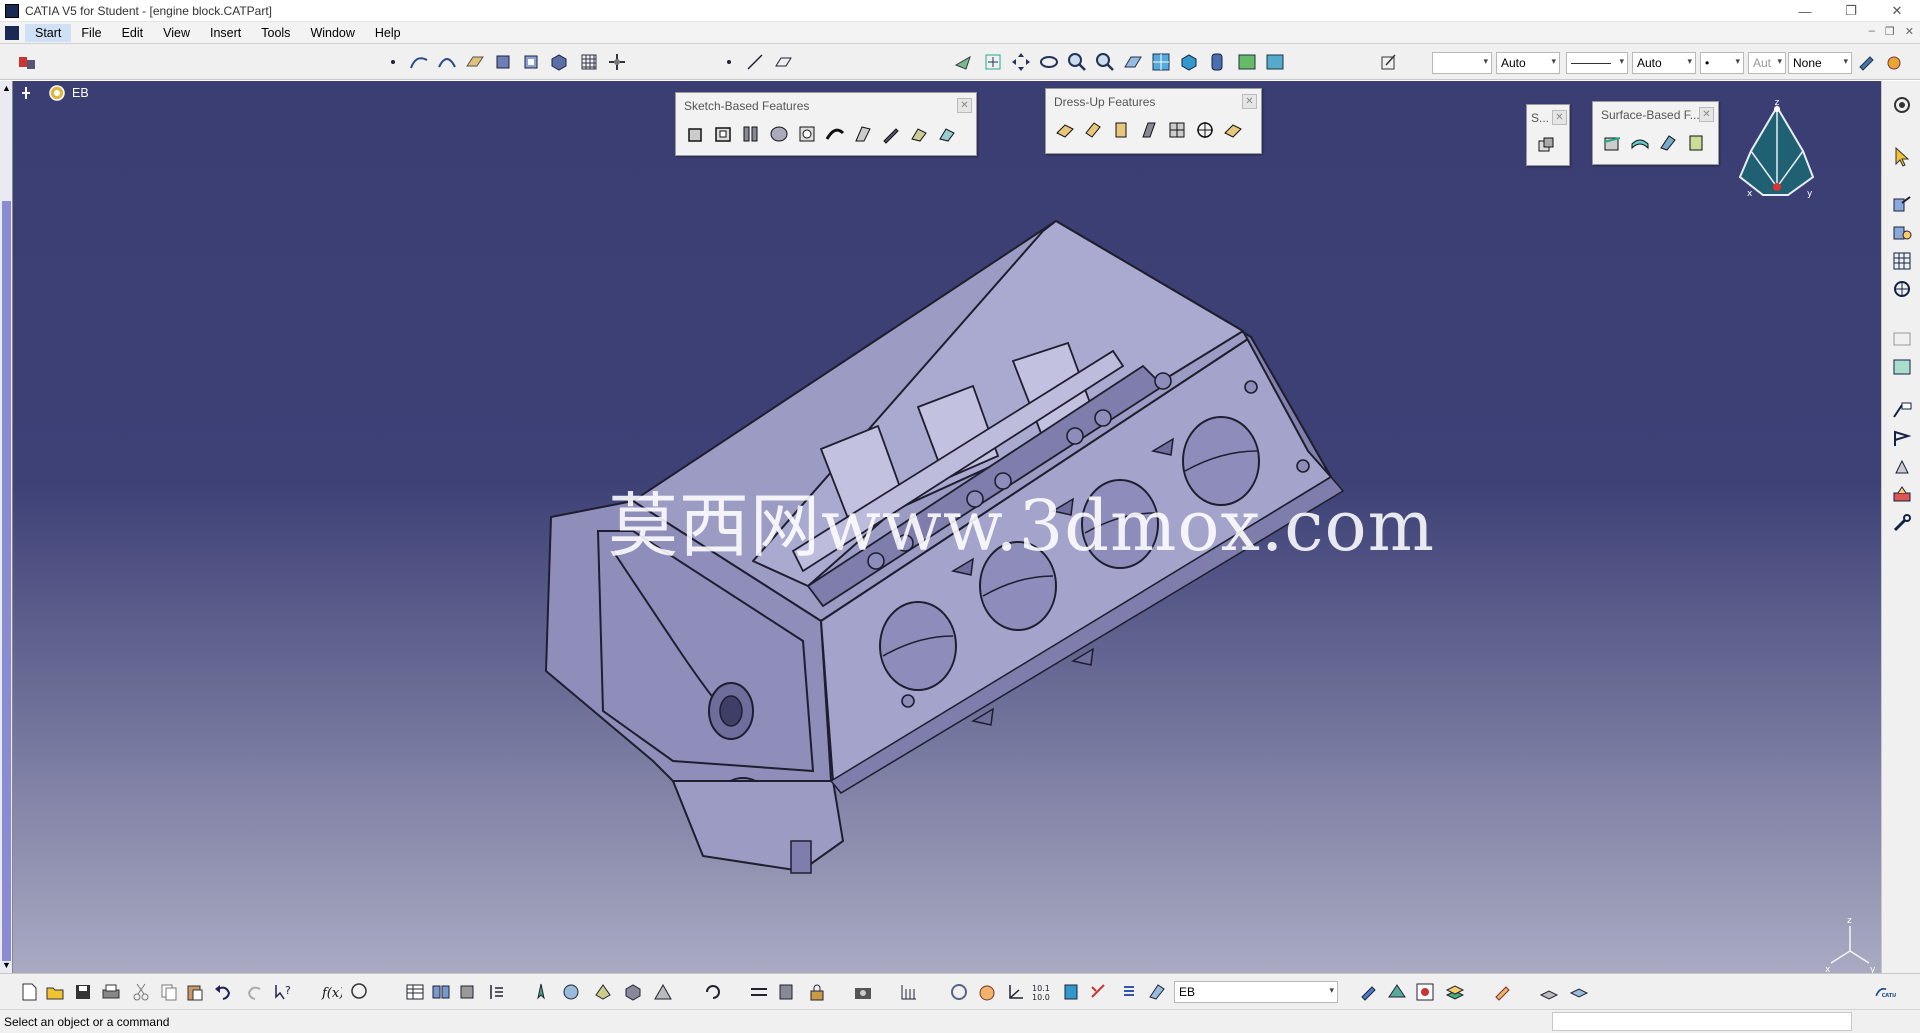  What do you see at coordinates (1041, 992) in the screenshot?
I see `numeric-icon: 10.1 10.0` at bounding box center [1041, 992].